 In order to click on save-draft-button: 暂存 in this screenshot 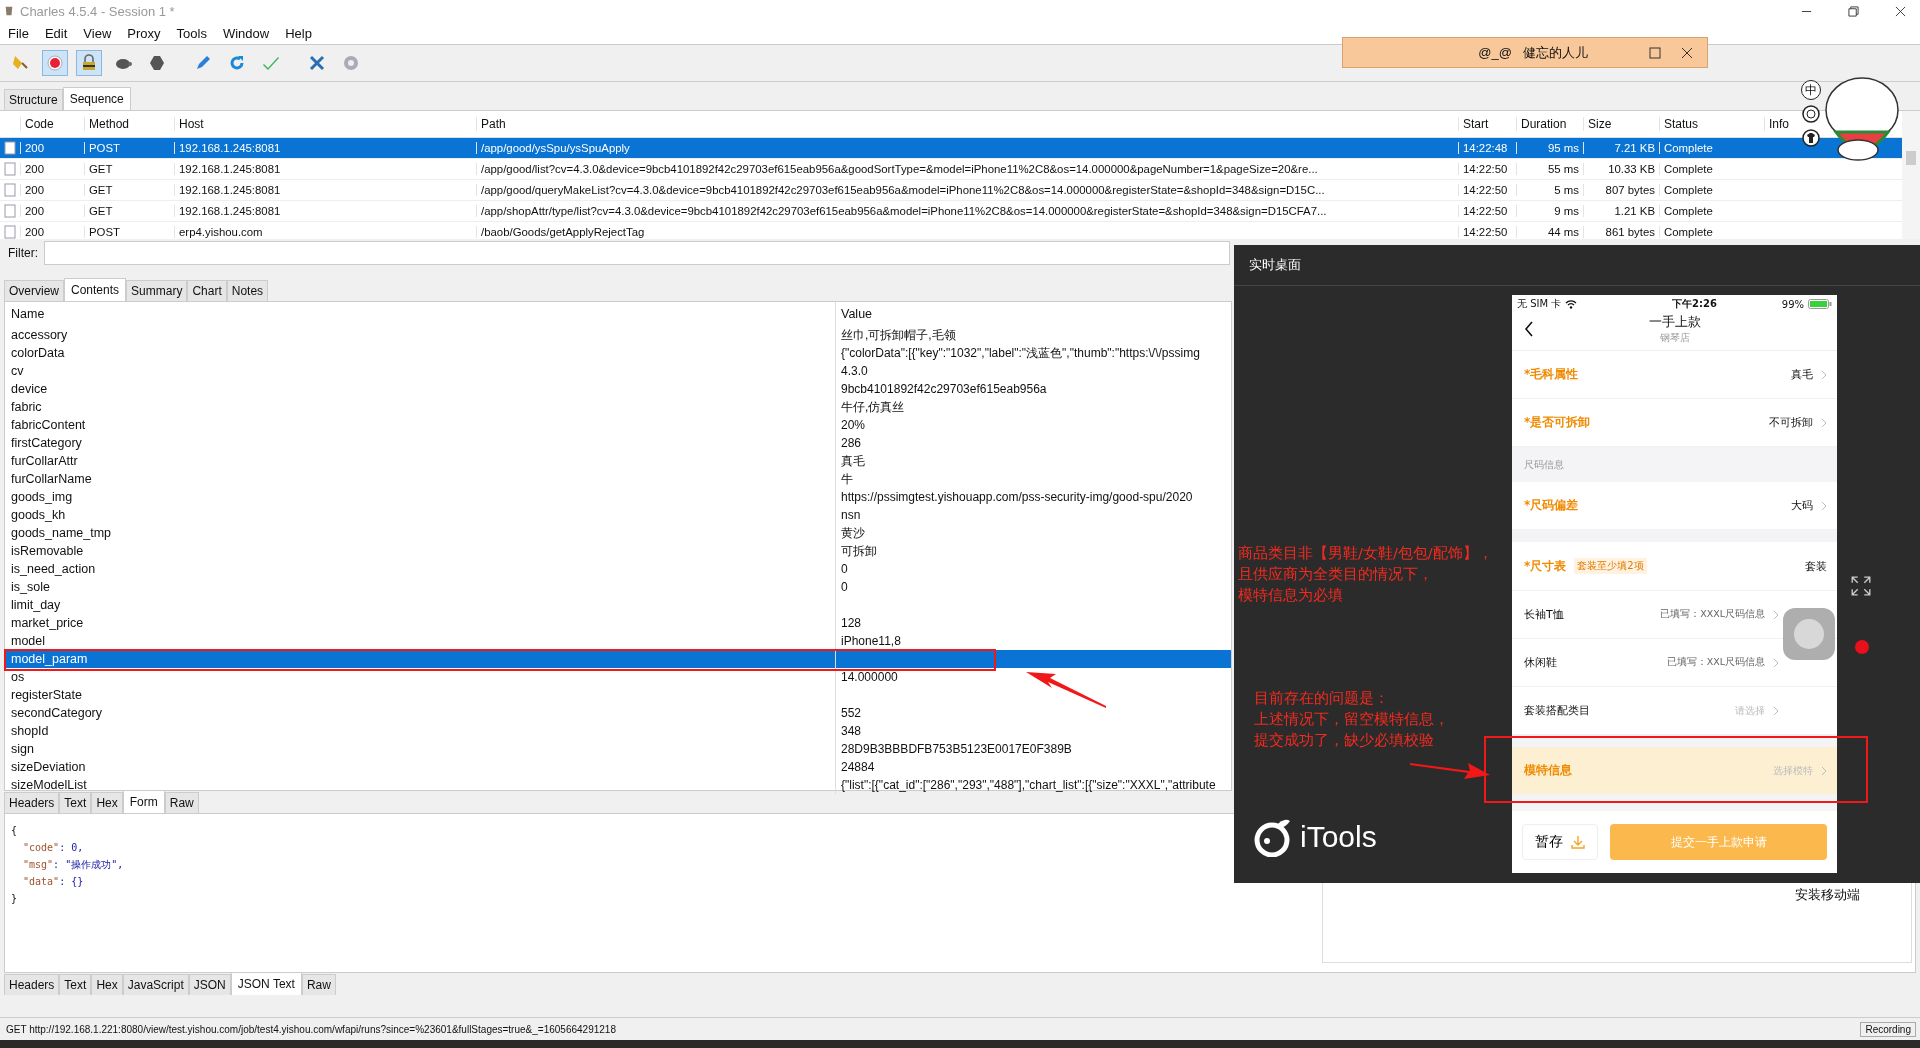, I will do `click(1560, 842)`.